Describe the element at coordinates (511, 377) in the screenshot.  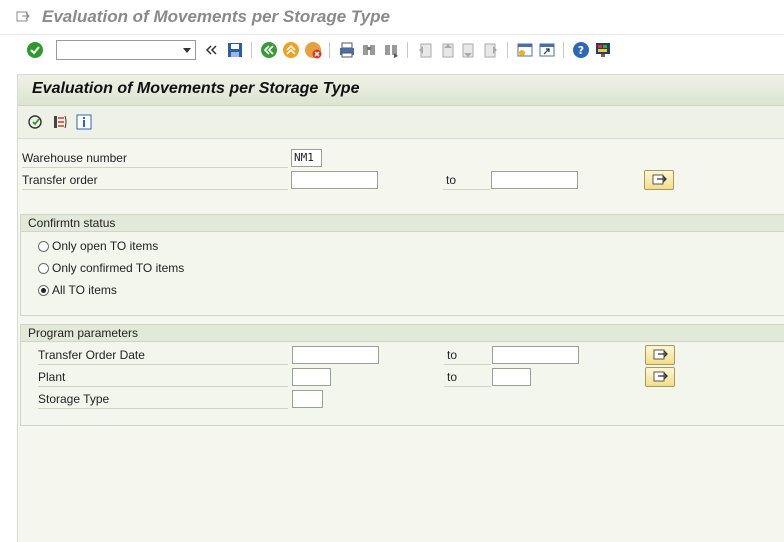
I see `plant-to-input` at that location.